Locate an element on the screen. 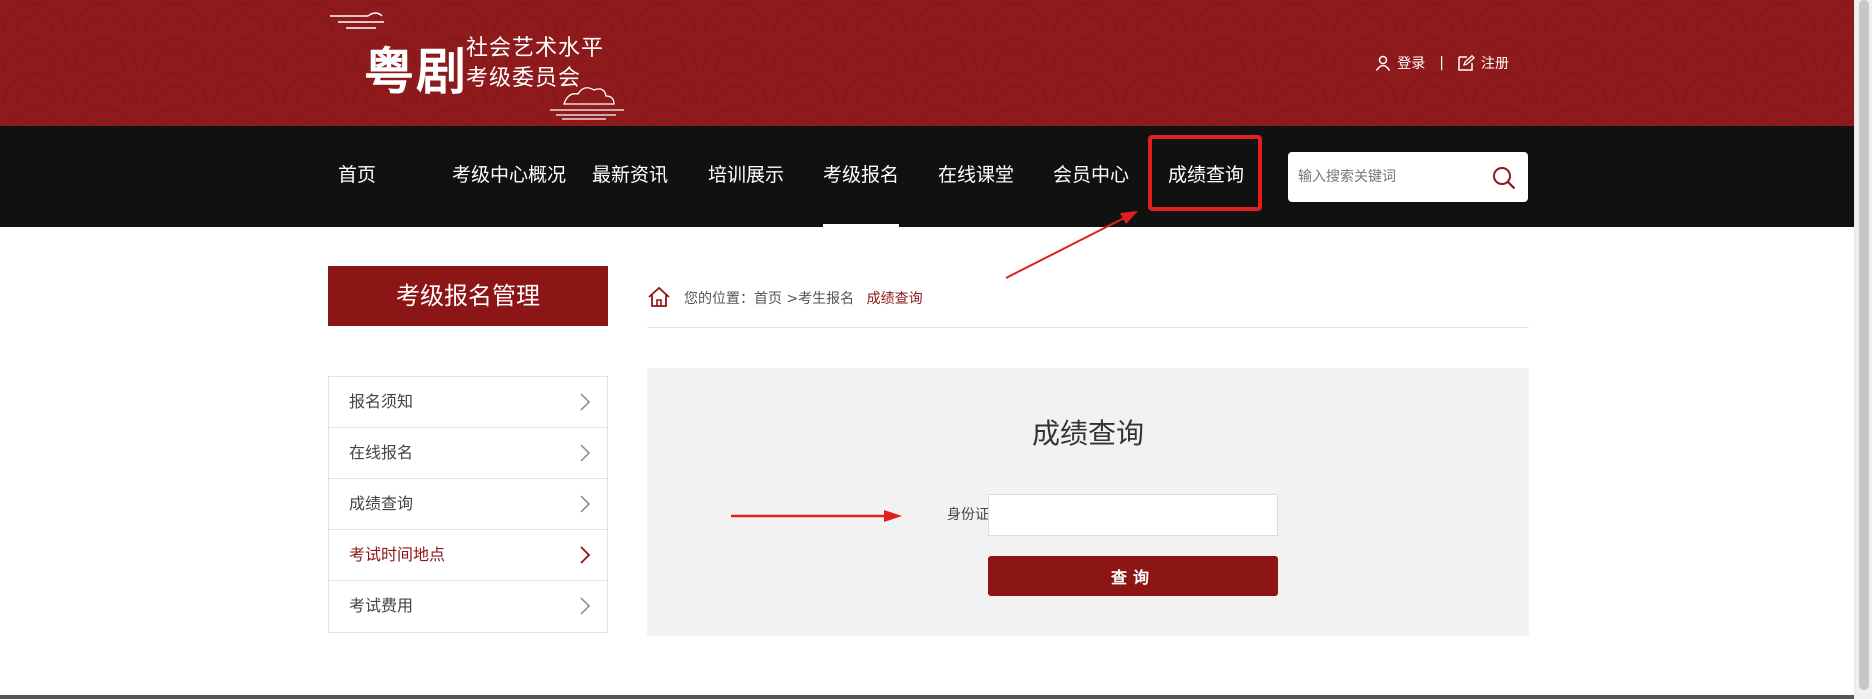 Image resolution: width=1872 pixels, height=699 pixels. nav-item-training: 培训展示 is located at coordinates (746, 176).